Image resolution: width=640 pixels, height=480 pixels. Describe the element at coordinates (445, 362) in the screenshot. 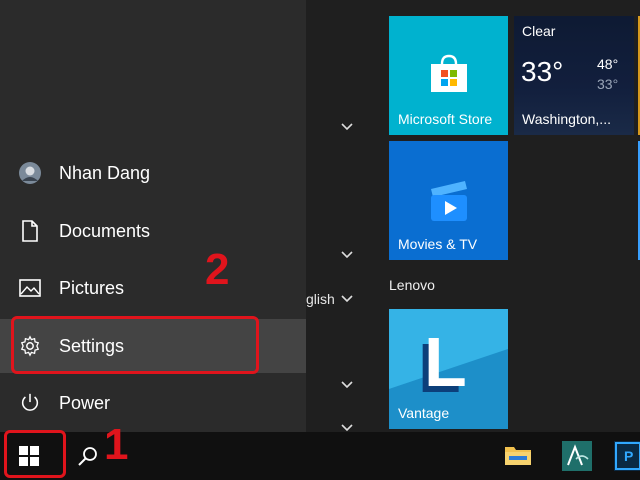

I see `vantage-logo-letter: L` at that location.